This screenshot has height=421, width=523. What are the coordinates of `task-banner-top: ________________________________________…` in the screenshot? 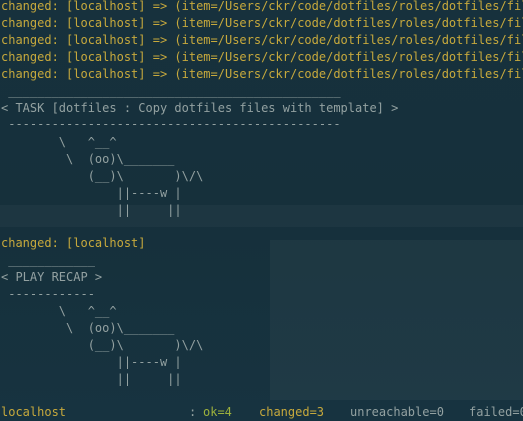 It's located at (171, 91).